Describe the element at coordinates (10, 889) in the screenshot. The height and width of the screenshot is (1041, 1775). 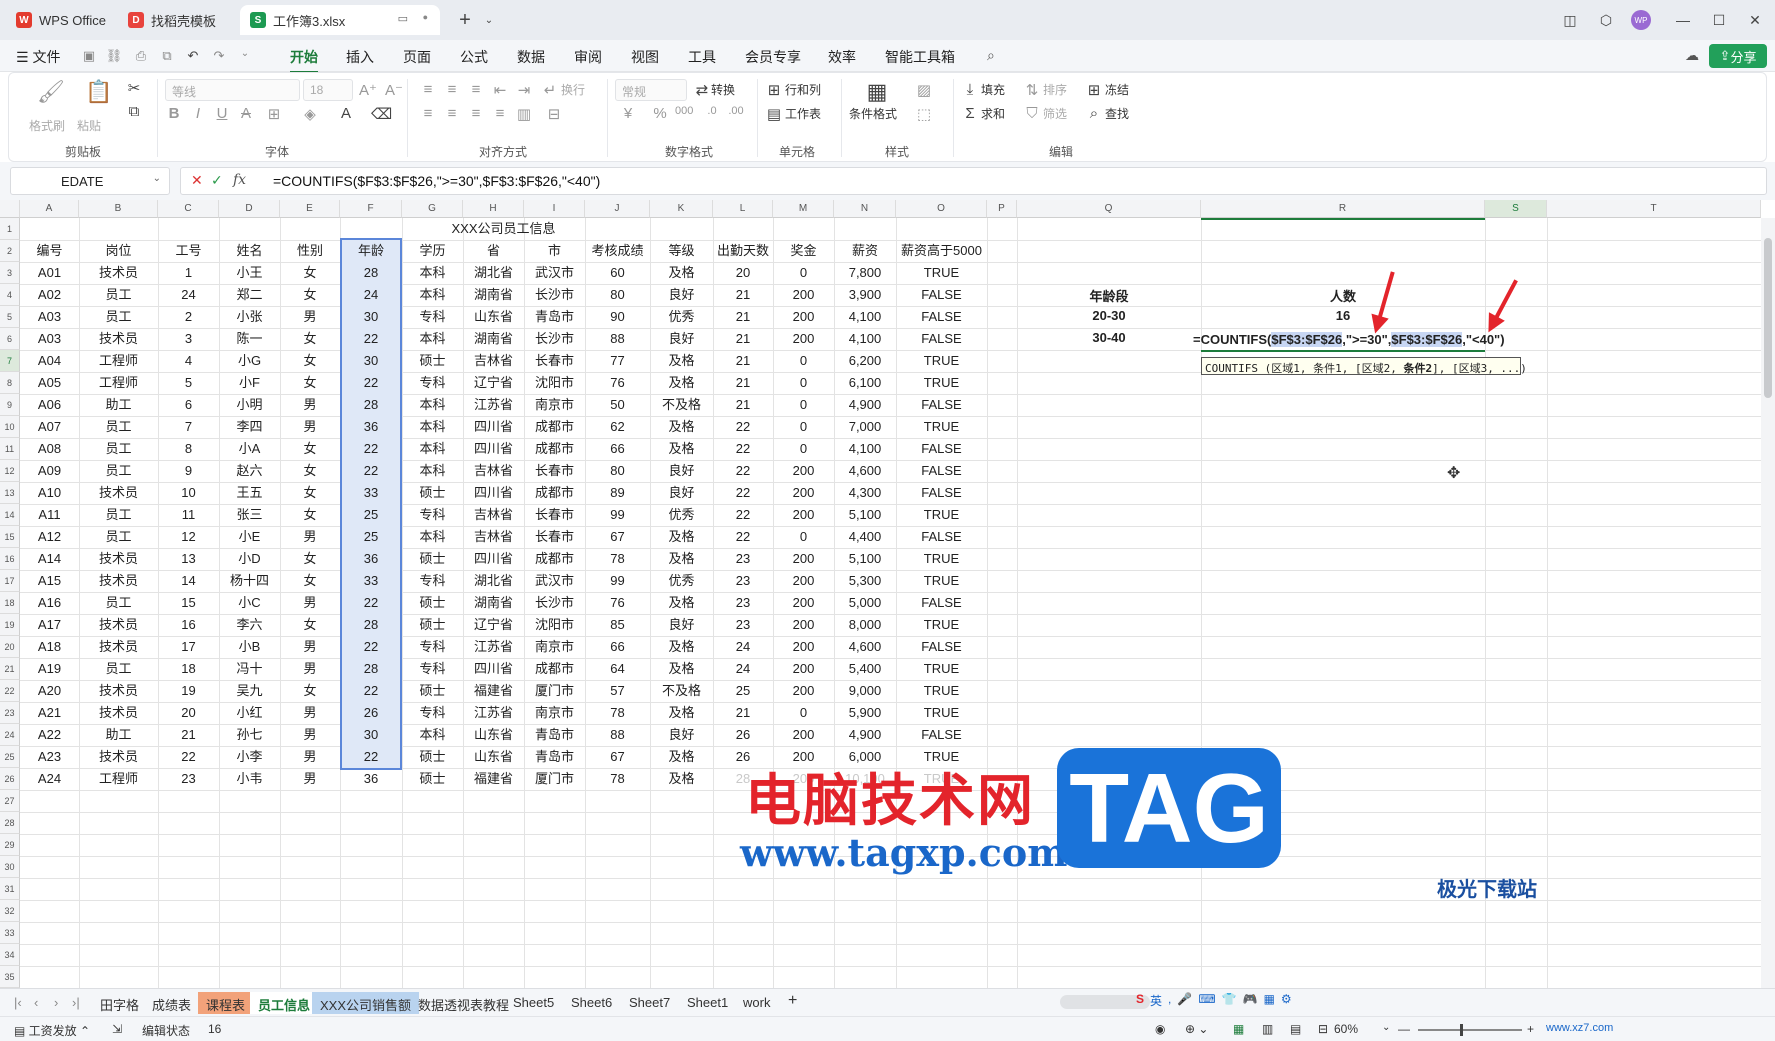
I see `row-header-31: 31` at that location.